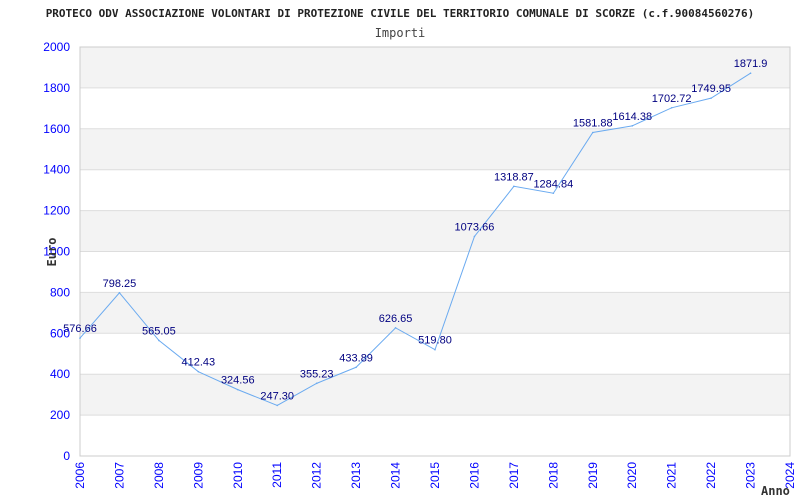  What do you see at coordinates (400, 33) in the screenshot?
I see `chart-subtitle: Importi` at bounding box center [400, 33].